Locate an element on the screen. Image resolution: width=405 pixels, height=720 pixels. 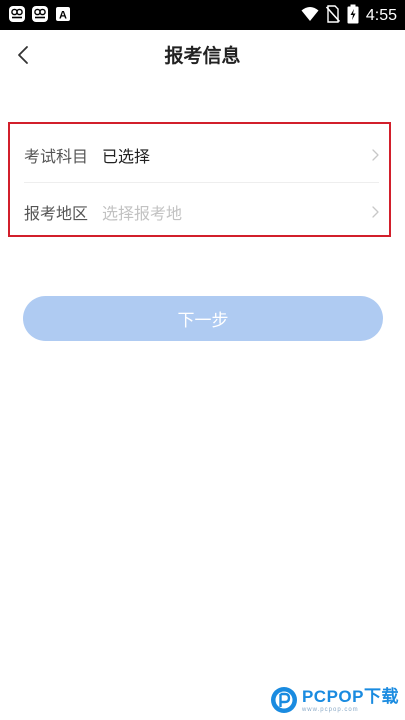
svg-text: A is located at coordinates (63, 16).